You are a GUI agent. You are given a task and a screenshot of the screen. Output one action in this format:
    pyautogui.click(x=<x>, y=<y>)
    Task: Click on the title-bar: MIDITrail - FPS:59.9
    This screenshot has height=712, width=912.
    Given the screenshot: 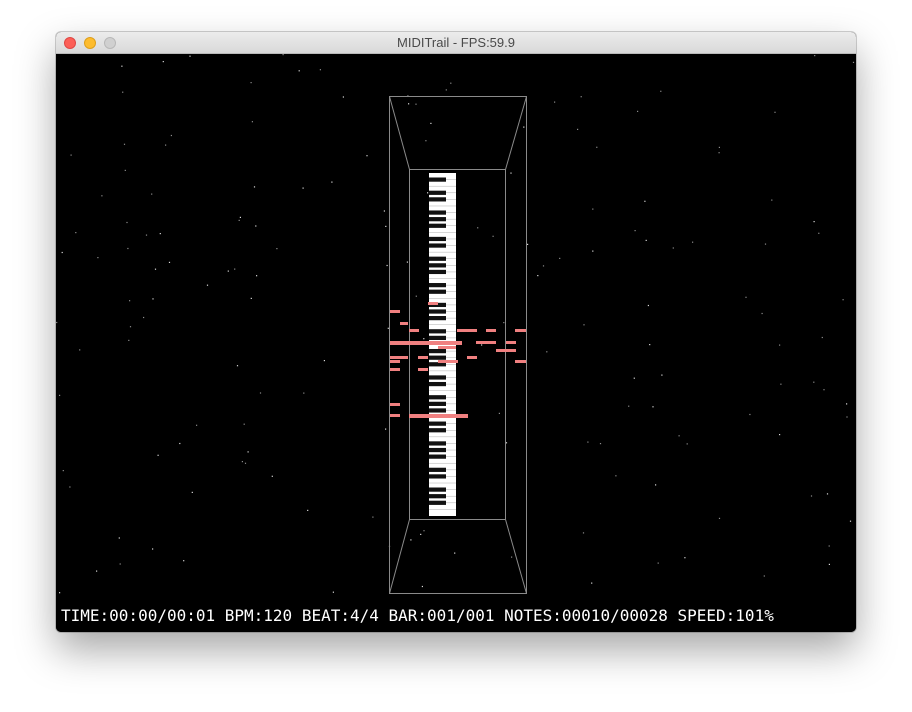 What is the action you would take?
    pyautogui.click(x=456, y=43)
    